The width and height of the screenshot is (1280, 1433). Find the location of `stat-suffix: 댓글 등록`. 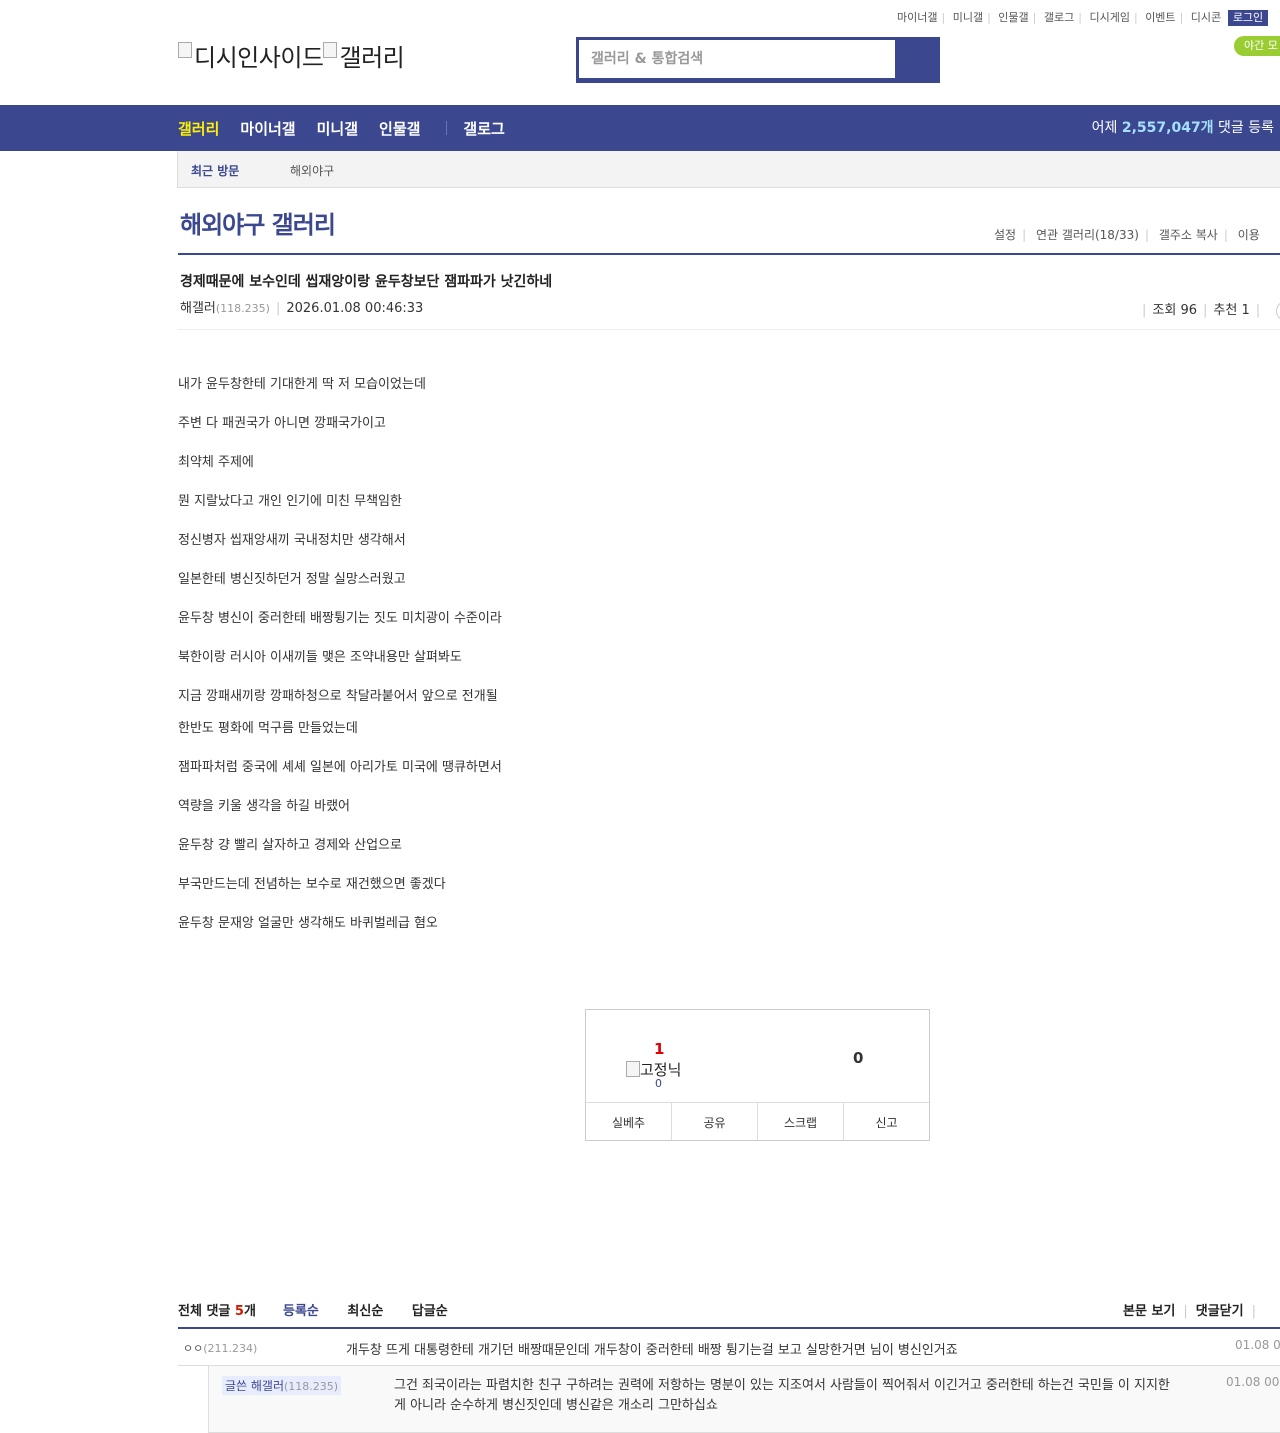

stat-suffix: 댓글 등록 is located at coordinates (1243, 128).